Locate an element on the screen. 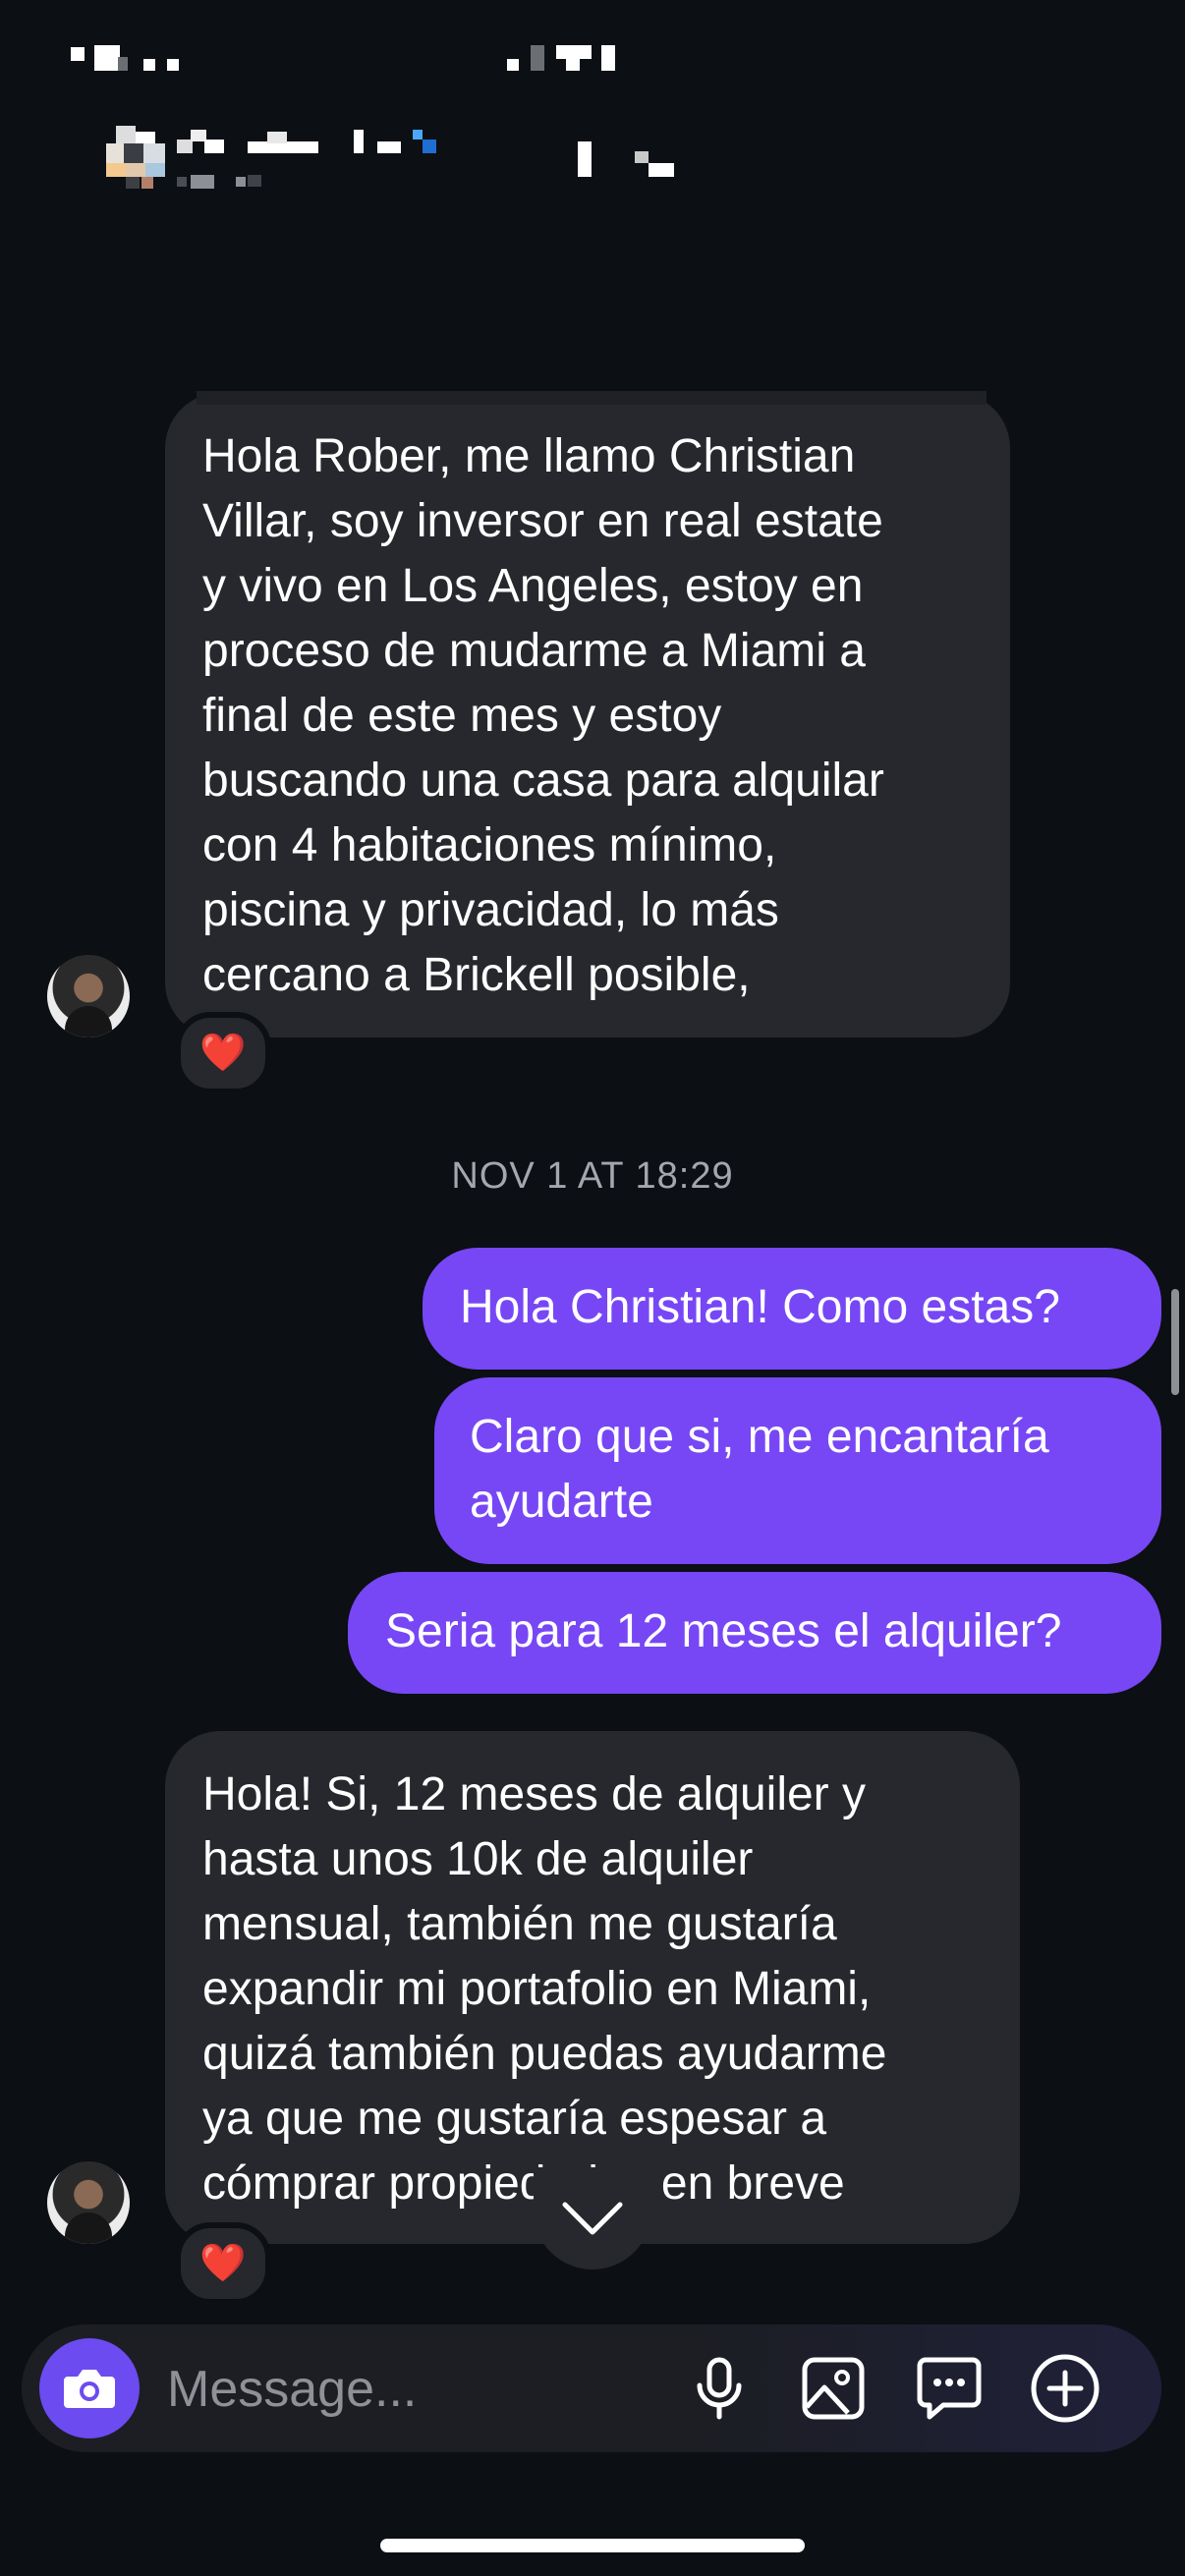 The height and width of the screenshot is (2576, 1185). add-icon is located at coordinates (1065, 2388).